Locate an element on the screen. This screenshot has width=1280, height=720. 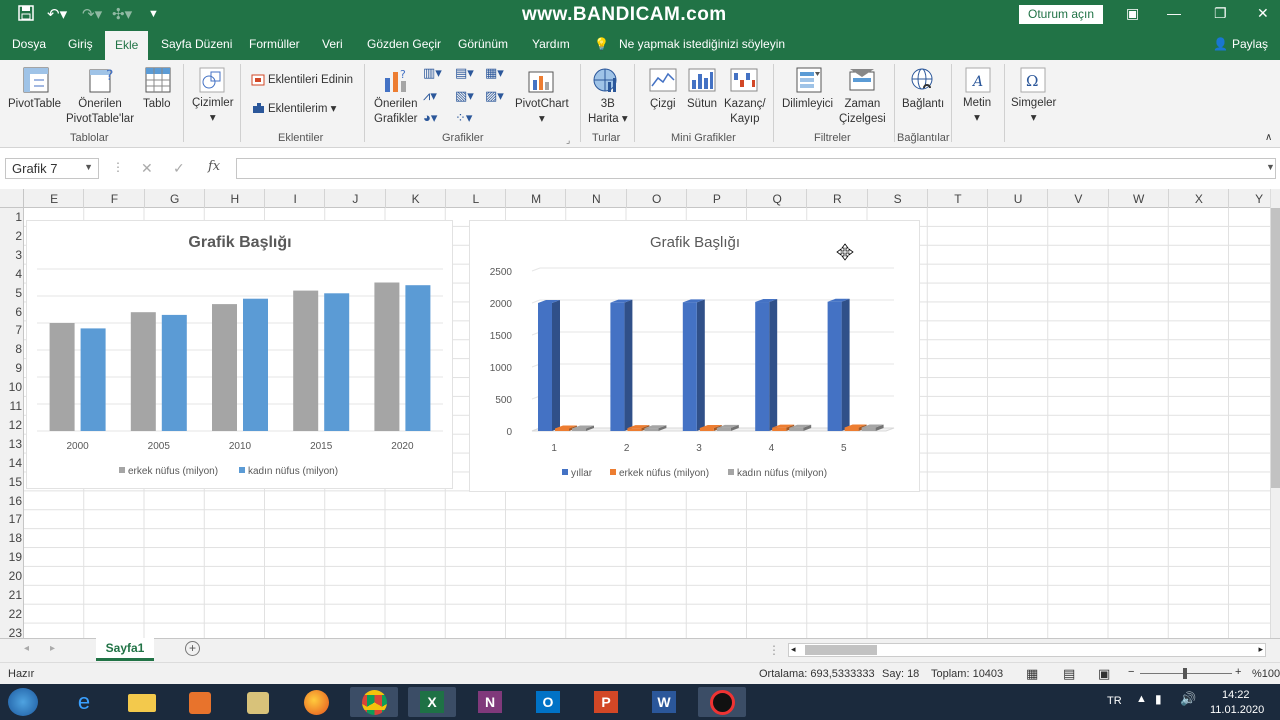
formula-input is located at coordinates (756, 168).